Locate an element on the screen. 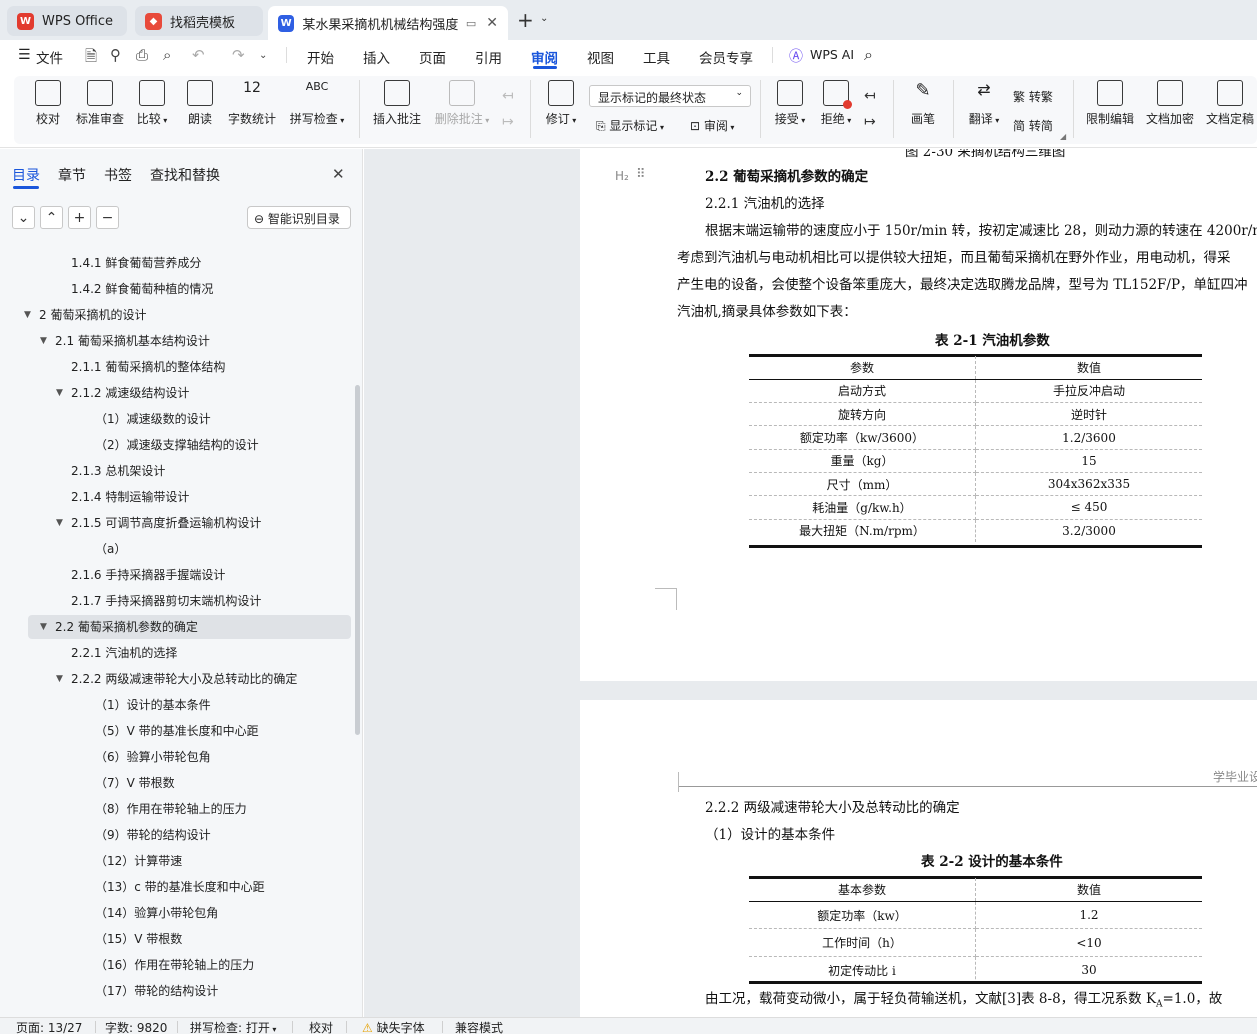 The height and width of the screenshot is (1034, 1257). toc-item: （2）减速级支撑轴结构的设计 is located at coordinates (177, 445).